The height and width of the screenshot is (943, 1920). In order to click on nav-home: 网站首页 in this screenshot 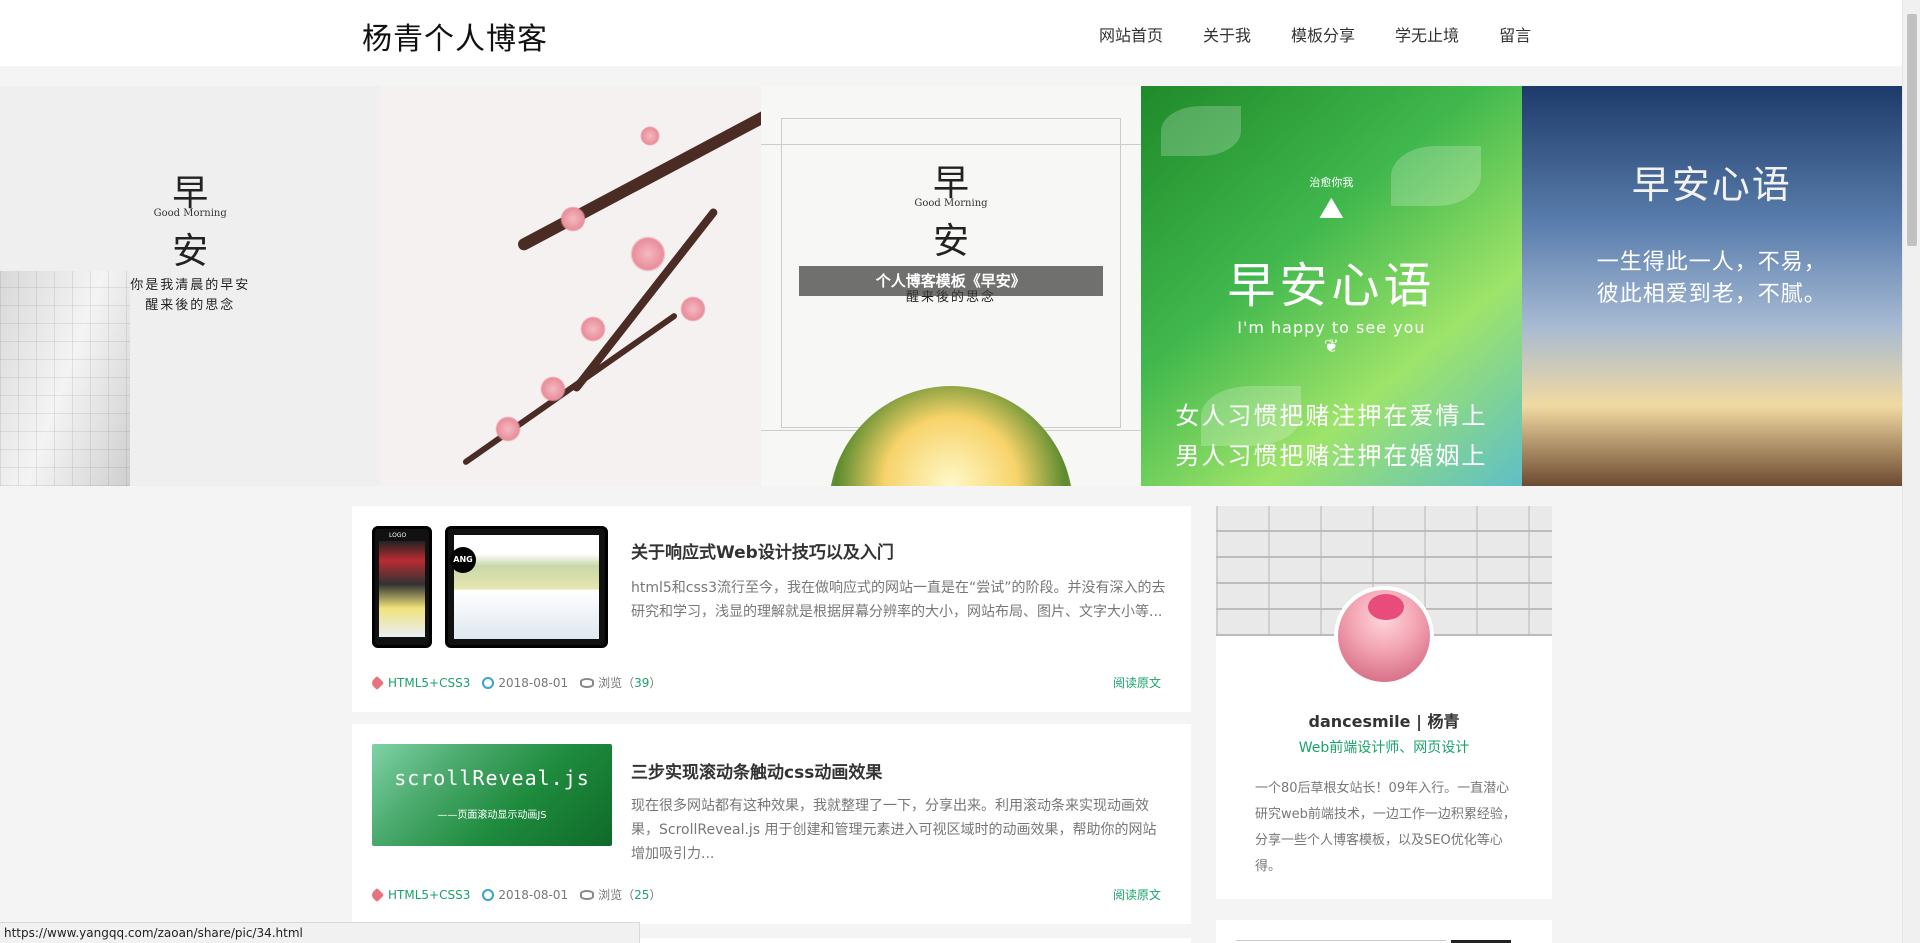, I will do `click(1131, 34)`.